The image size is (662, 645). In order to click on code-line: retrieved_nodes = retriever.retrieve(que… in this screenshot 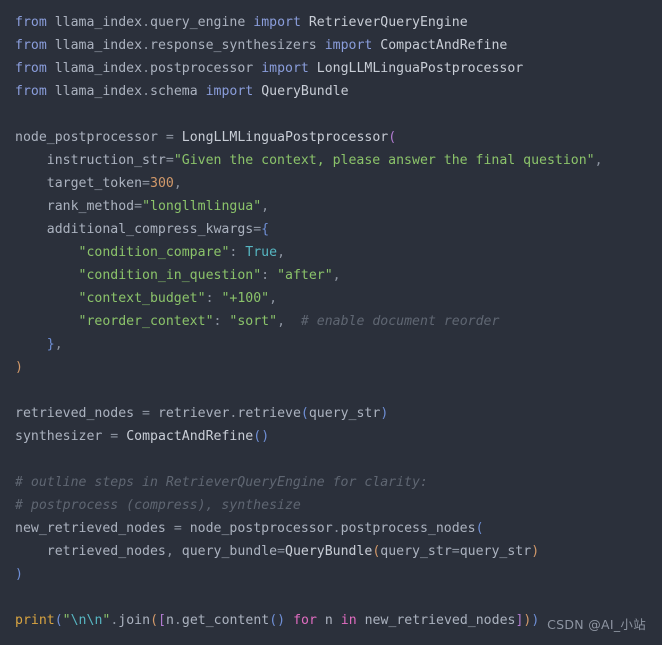, I will do `click(202, 413)`.